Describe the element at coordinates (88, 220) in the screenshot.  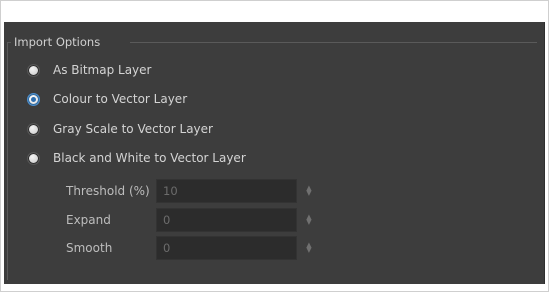
I see `expand-label: Expand` at that location.